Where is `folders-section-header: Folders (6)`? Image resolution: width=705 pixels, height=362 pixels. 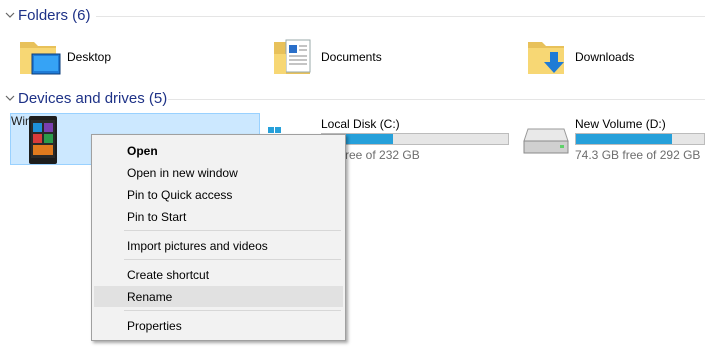
folders-section-header: Folders (6) is located at coordinates (352, 16).